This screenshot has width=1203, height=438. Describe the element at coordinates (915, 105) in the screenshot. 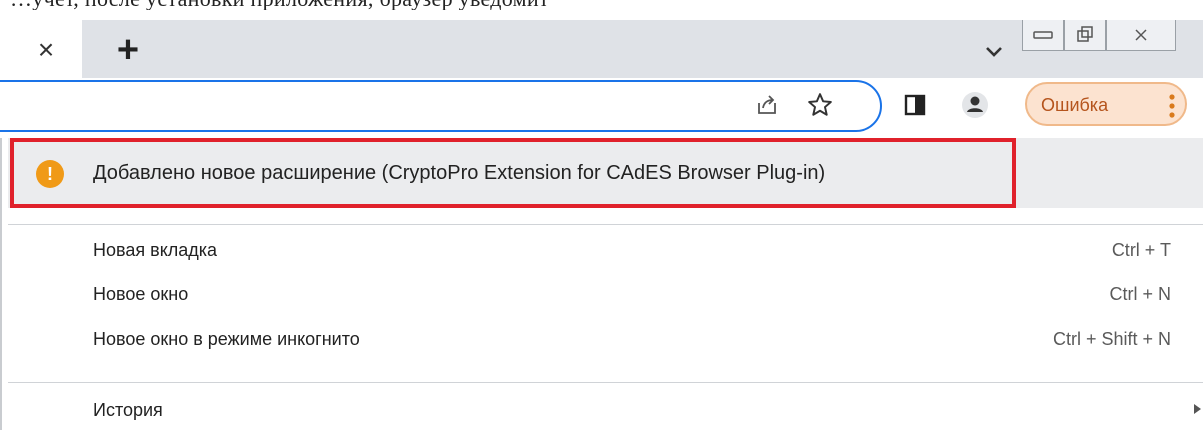

I see `side-panel-icon` at that location.